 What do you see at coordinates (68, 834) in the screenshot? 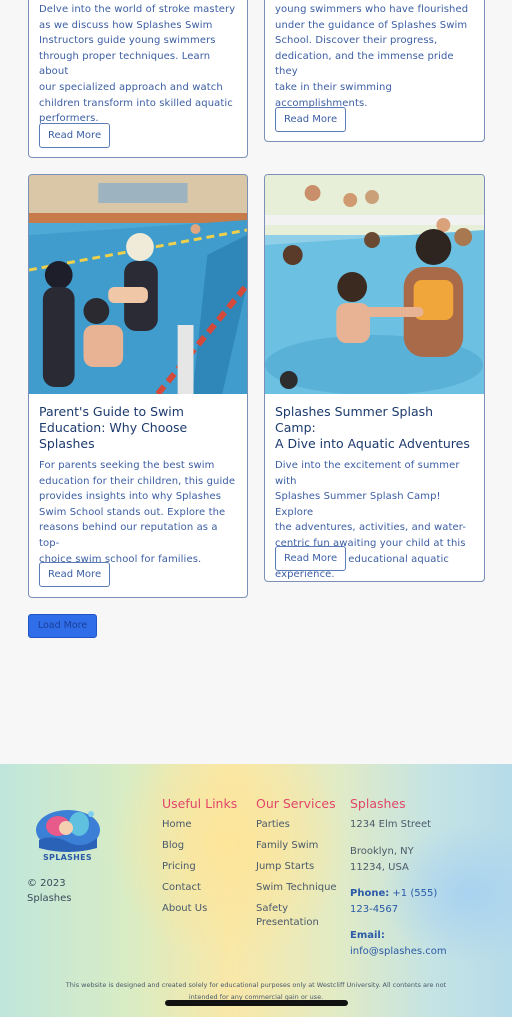
I see `splashes-logo: SPLASHES` at bounding box center [68, 834].